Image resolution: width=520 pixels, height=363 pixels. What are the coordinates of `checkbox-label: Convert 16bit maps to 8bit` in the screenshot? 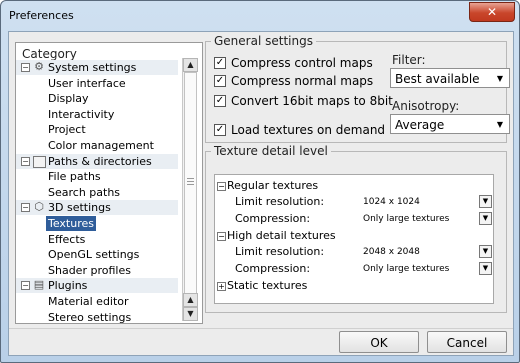 It's located at (312, 101).